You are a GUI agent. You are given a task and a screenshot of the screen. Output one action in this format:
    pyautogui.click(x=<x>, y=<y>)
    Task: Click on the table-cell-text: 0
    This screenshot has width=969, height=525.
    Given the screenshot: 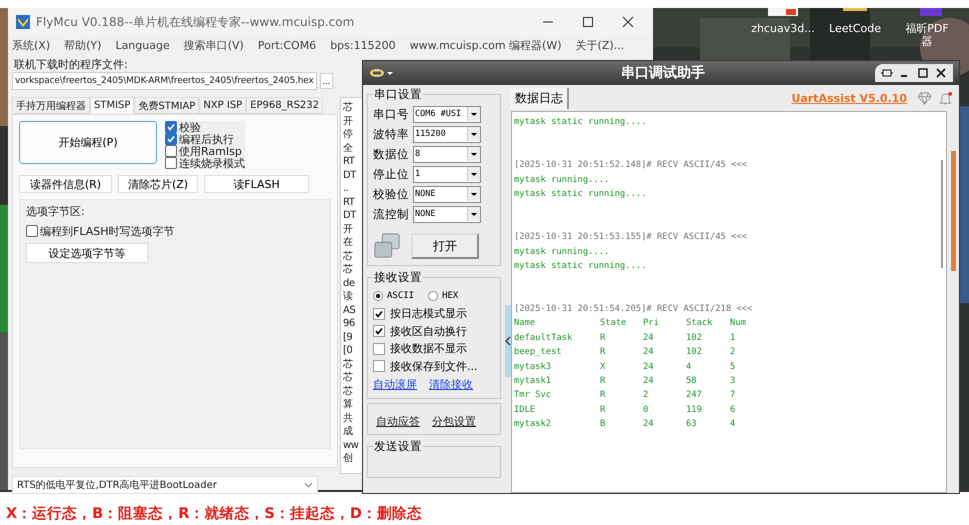 What is the action you would take?
    pyautogui.click(x=646, y=410)
    